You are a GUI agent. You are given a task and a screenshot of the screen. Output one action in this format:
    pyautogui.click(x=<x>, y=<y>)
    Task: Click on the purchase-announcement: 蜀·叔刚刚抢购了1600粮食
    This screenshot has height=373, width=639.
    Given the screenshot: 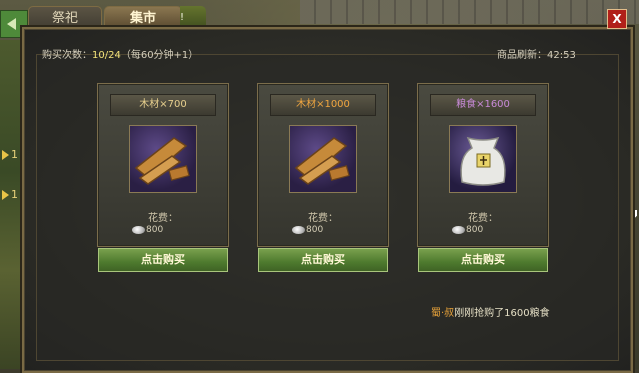 What is the action you would take?
    pyautogui.click(x=490, y=311)
    